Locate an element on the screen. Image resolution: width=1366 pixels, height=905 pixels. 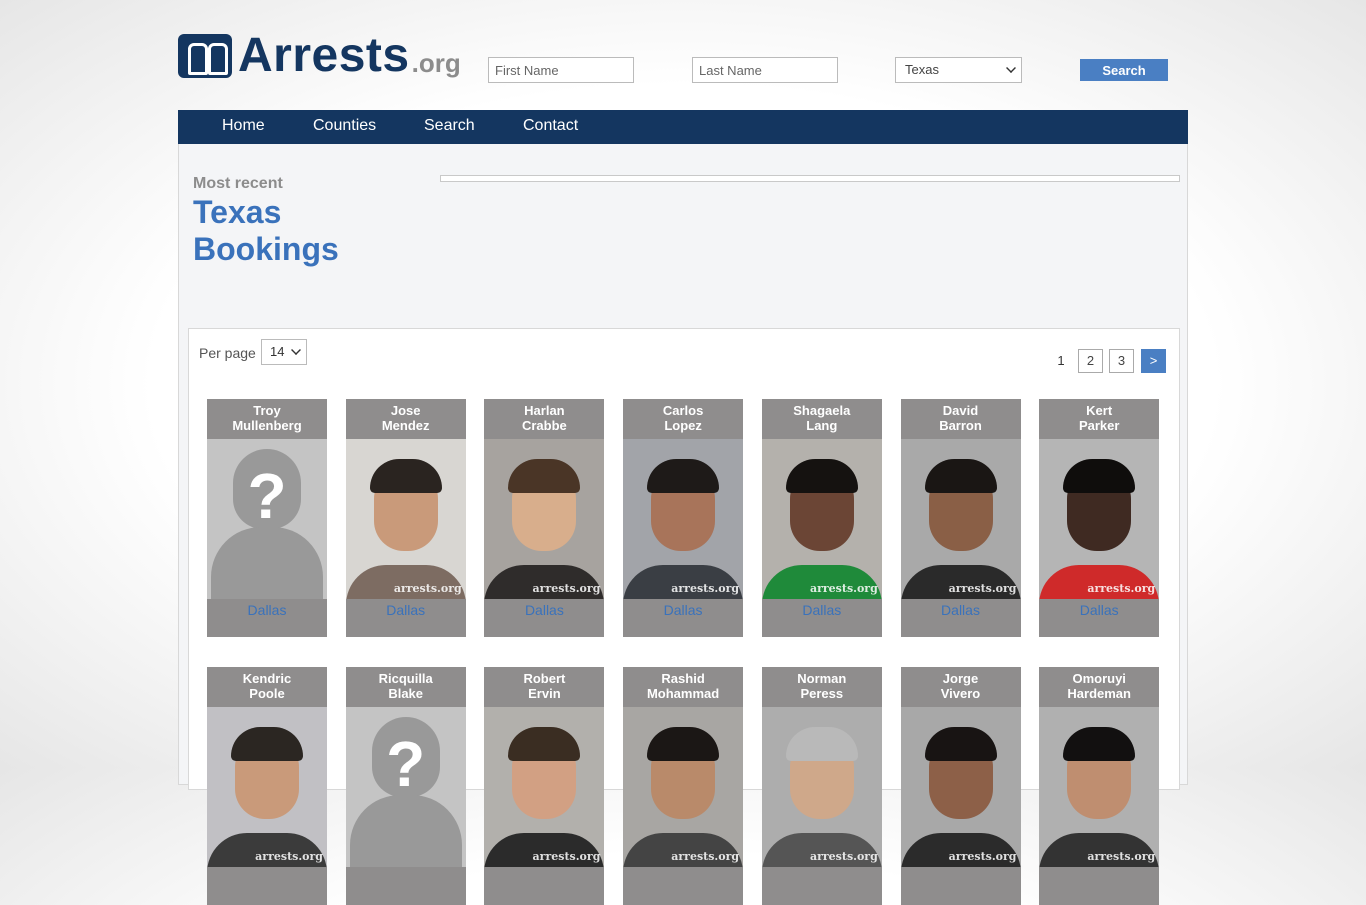
booking-name: Ricquilla Blake is located at coordinates (406, 686).